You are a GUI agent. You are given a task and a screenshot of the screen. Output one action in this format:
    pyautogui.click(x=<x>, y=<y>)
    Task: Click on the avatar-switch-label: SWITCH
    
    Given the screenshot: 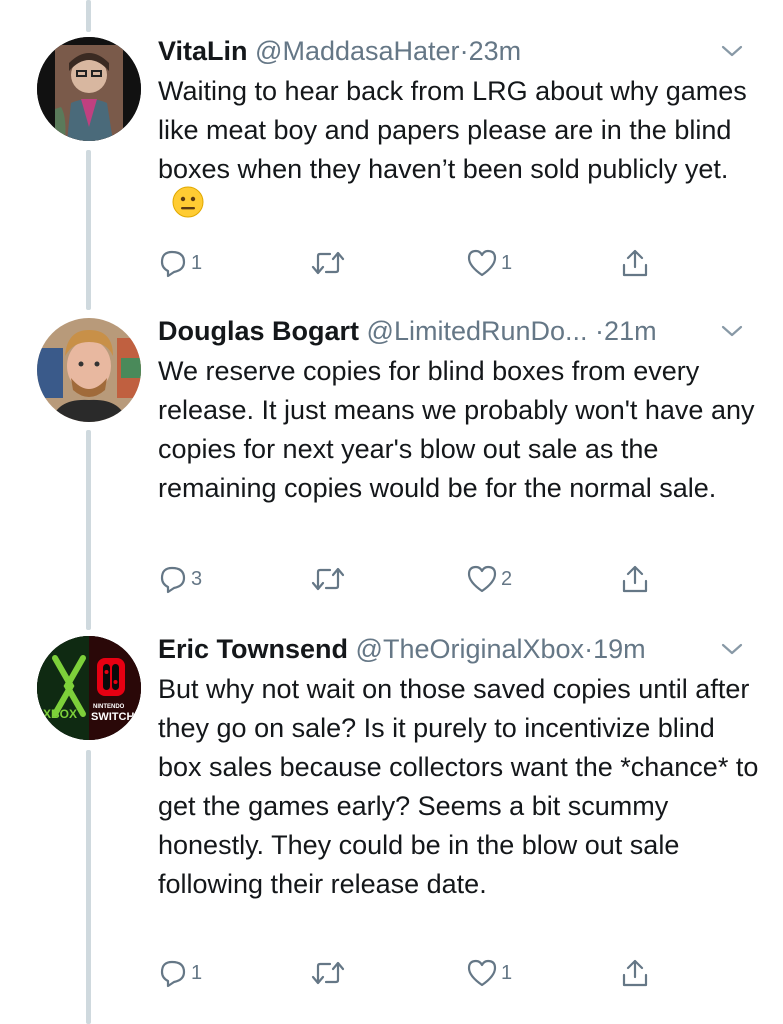 What is the action you would take?
    pyautogui.click(x=112, y=717)
    